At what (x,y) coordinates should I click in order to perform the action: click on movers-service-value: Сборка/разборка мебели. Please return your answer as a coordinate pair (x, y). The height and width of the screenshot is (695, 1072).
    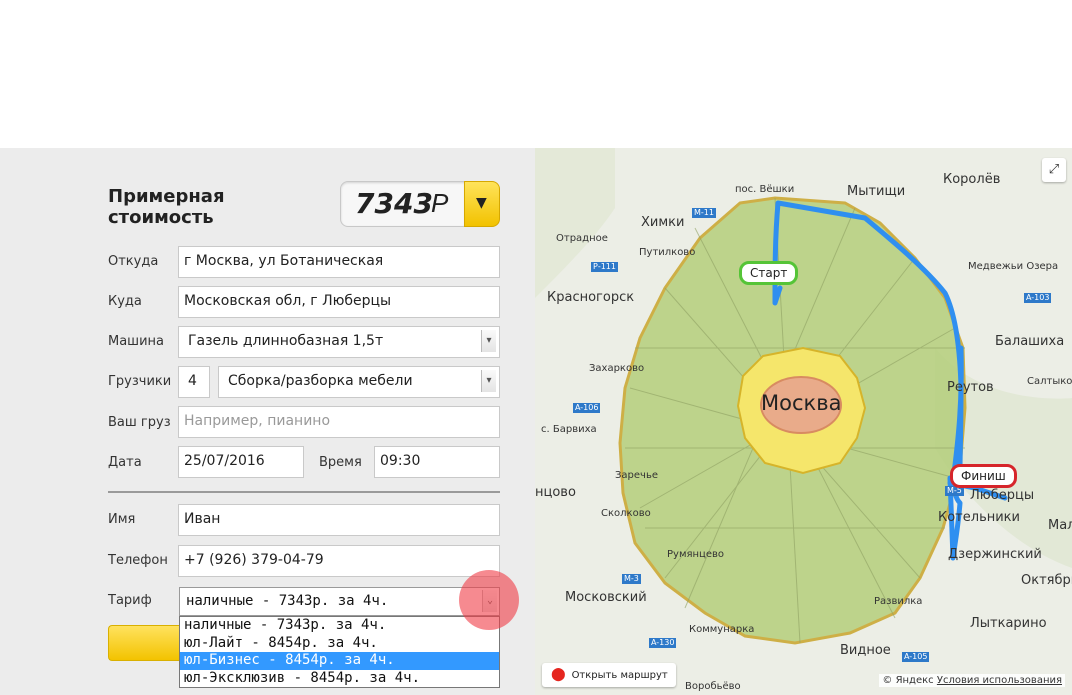
    Looking at the image, I should click on (320, 381).